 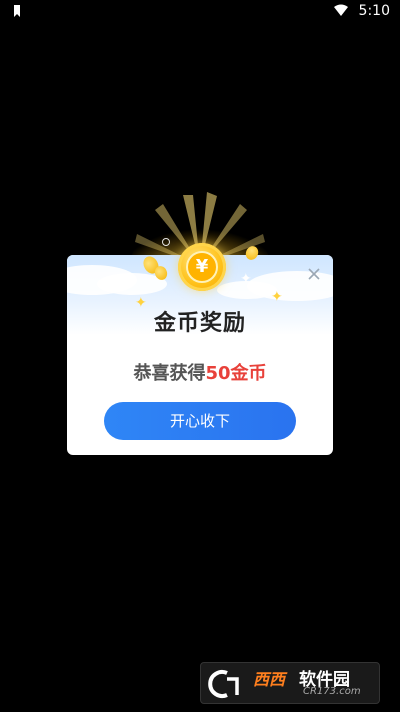 I want to click on status-time: 5:10, so click(x=374, y=11).